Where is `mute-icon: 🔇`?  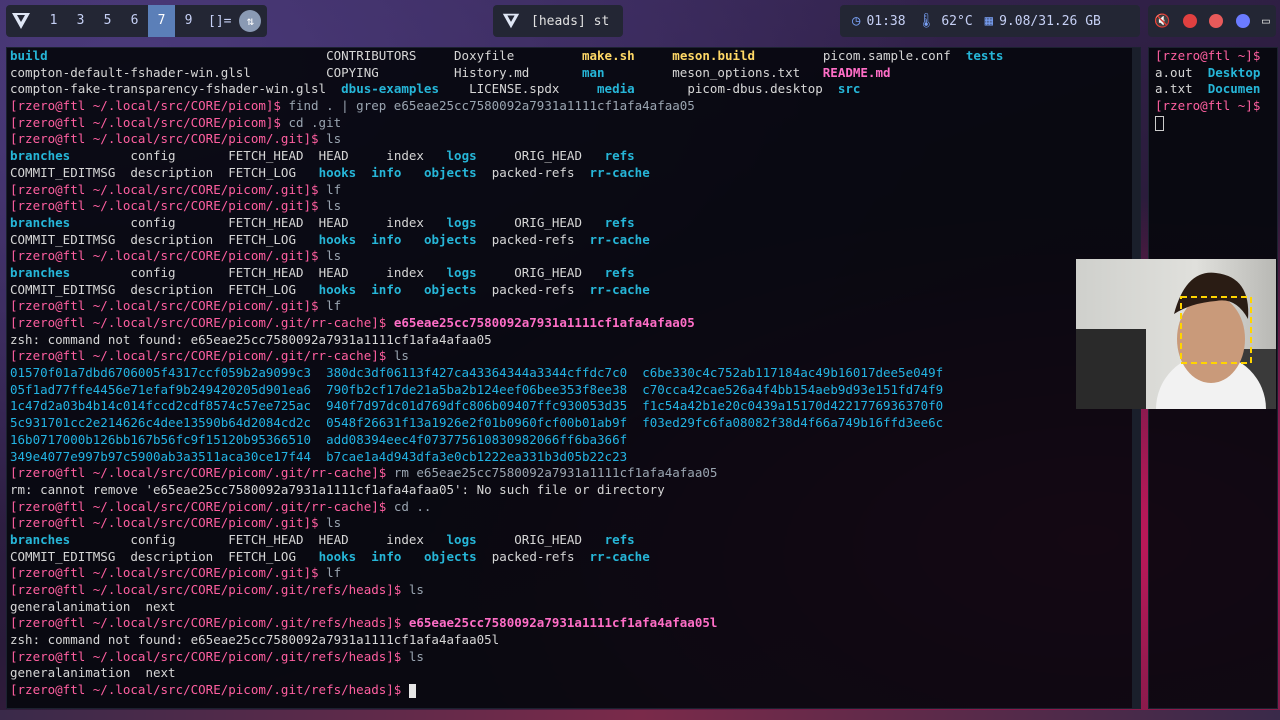 mute-icon: 🔇 is located at coordinates (1162, 21).